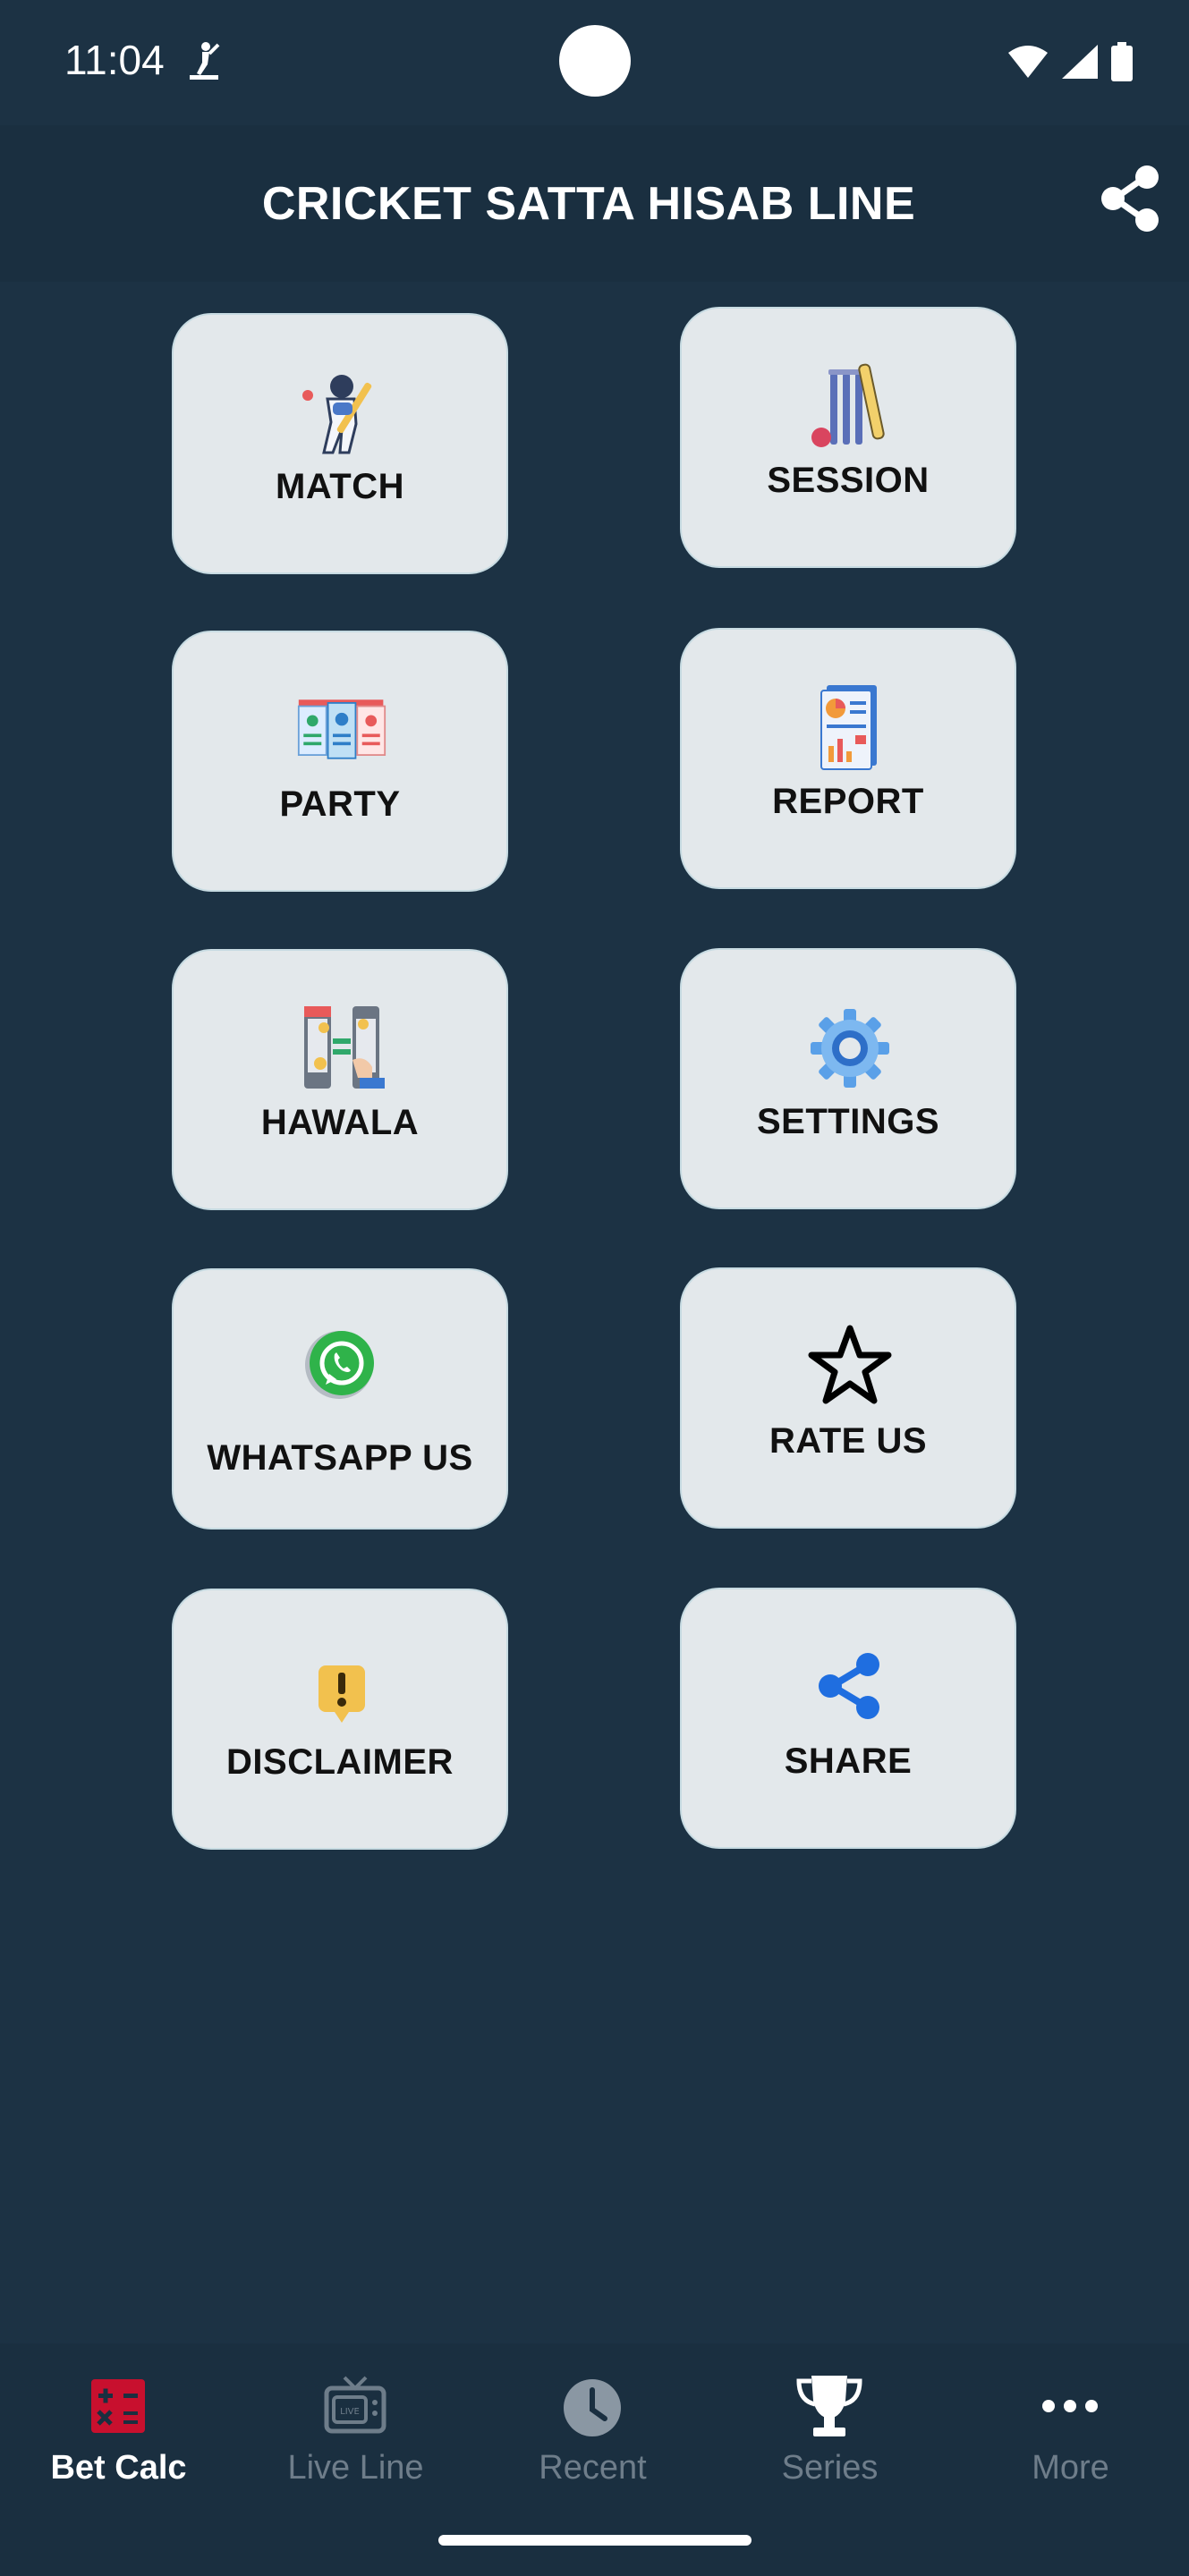  What do you see at coordinates (337, 414) in the screenshot?
I see `batsman-icon` at bounding box center [337, 414].